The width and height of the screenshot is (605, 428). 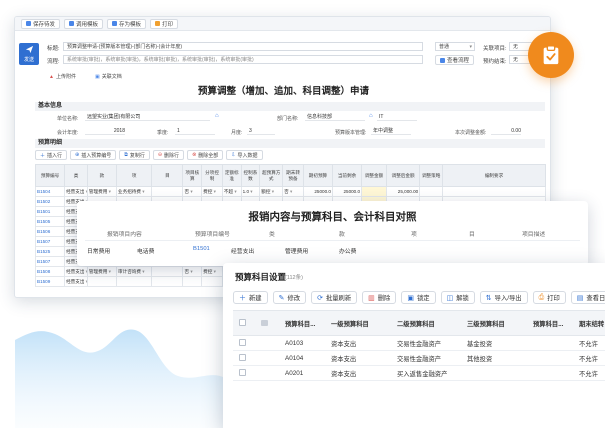 I want to click on detail-cell-over: 额控, so click(x=271, y=191).